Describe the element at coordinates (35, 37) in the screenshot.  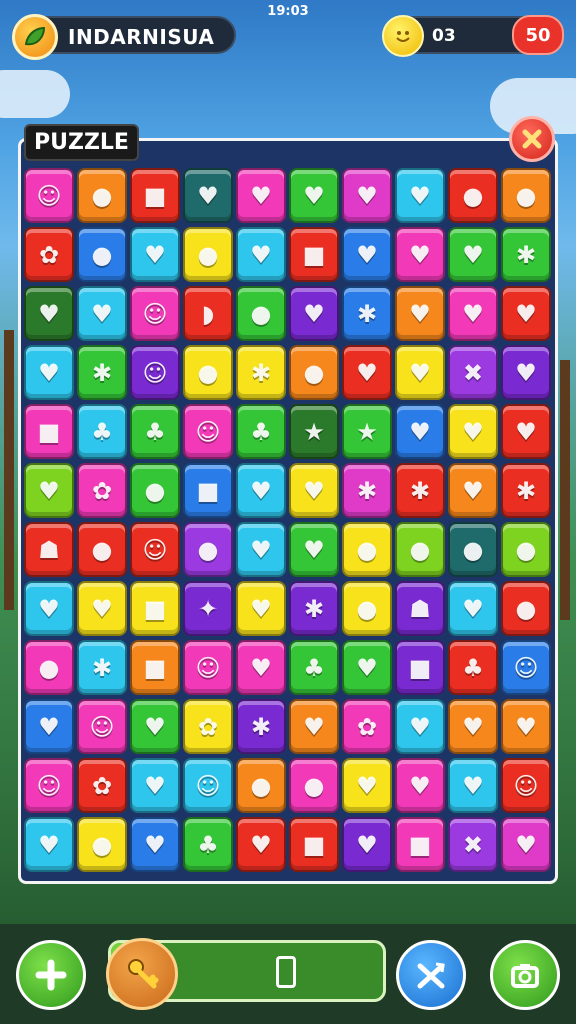
I see `avatar` at that location.